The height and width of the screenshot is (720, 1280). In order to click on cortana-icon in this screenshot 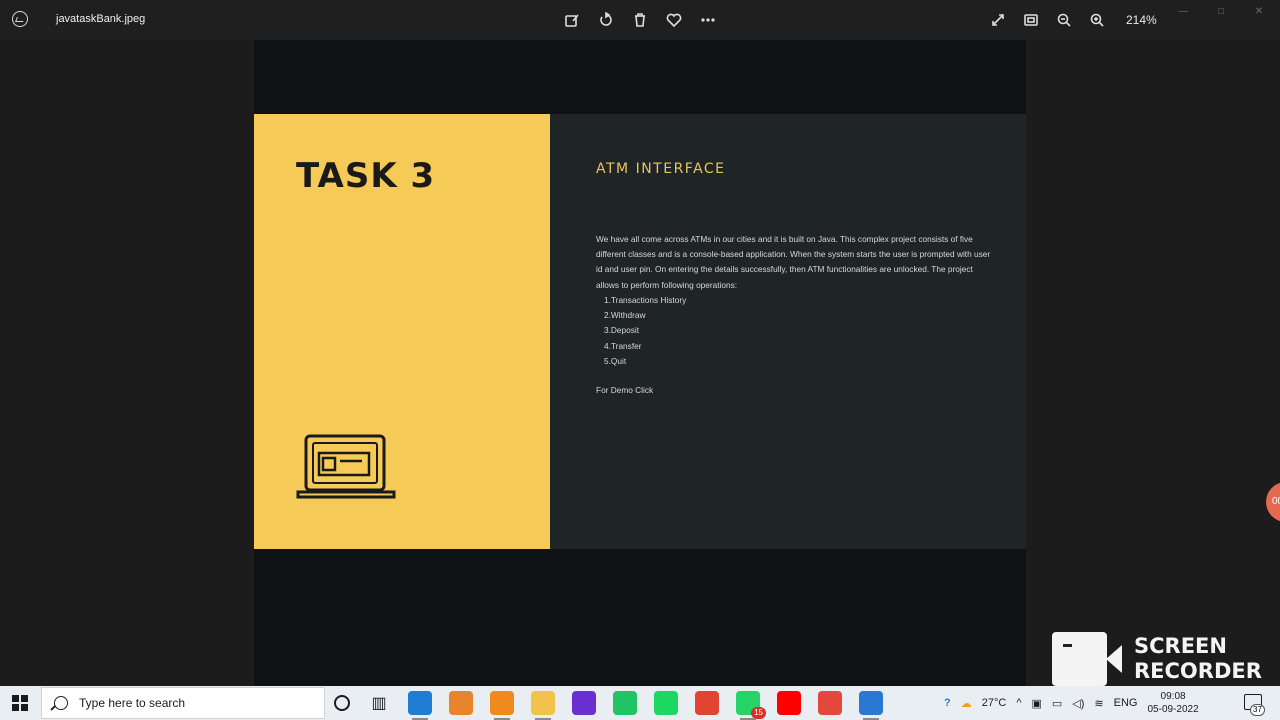, I will do `click(342, 703)`.